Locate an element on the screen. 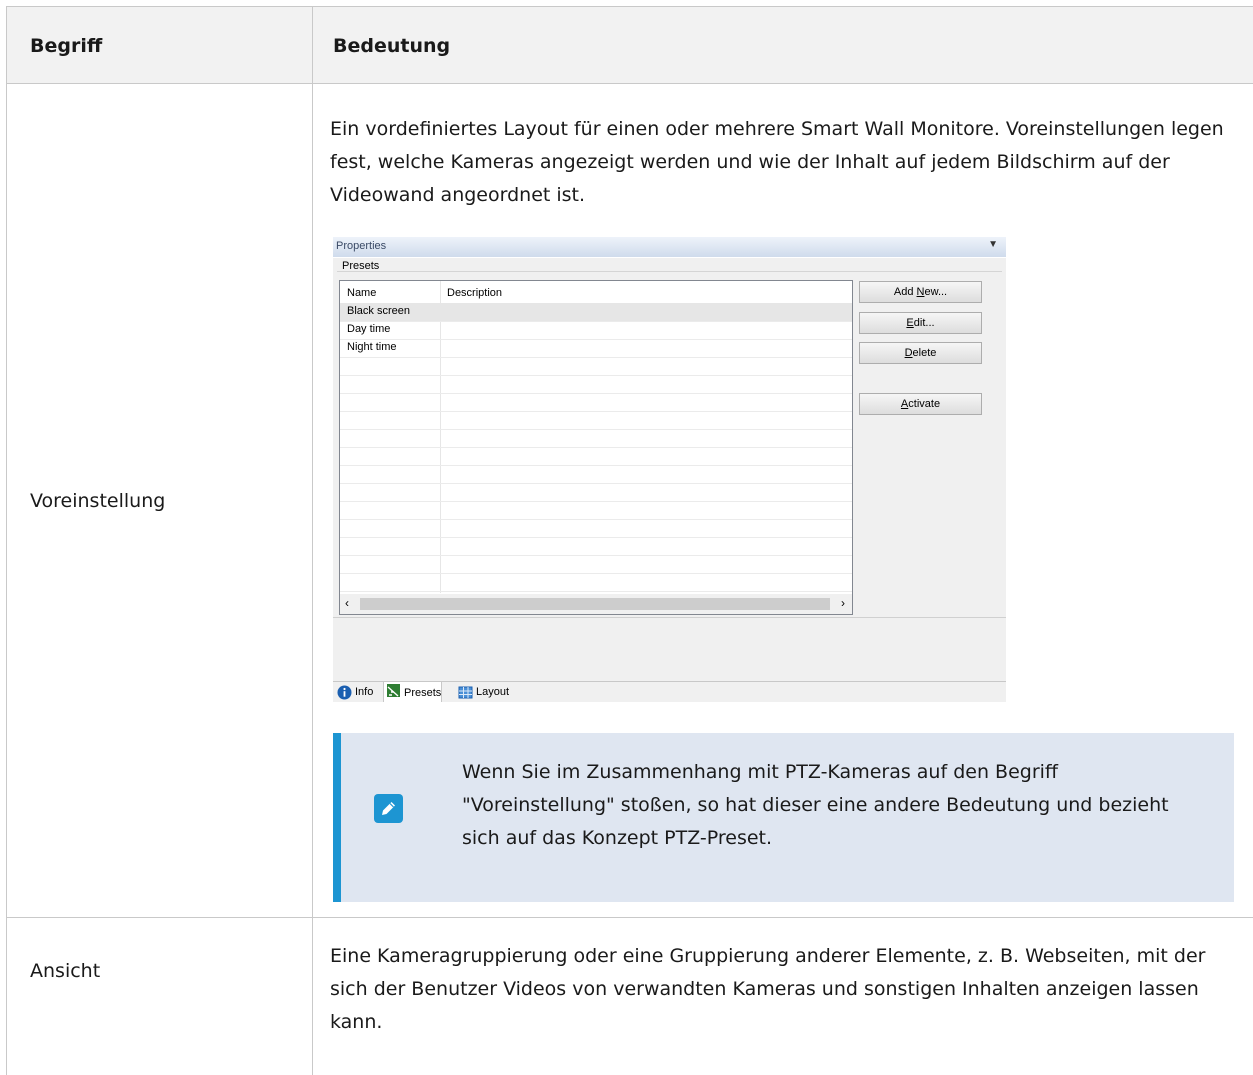 This screenshot has width=1253, height=1075. header-meaning: Bedeutung is located at coordinates (392, 46).